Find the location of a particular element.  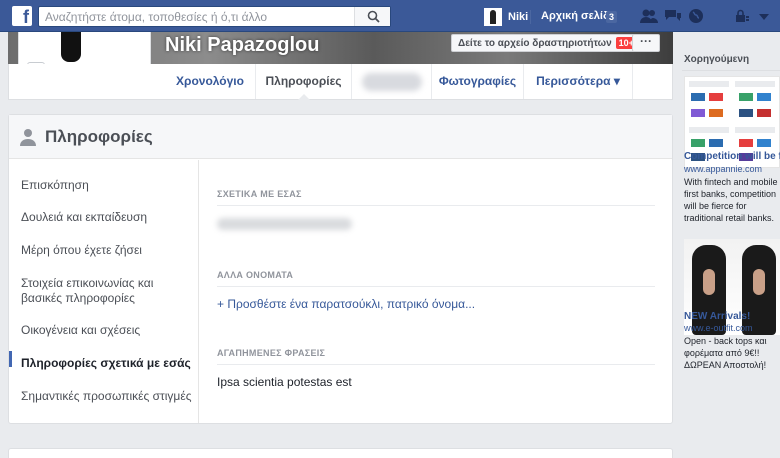

activity-log-button: Δείτε το αρχείο δραστηριοτήτων 10+ is located at coordinates (547, 43).